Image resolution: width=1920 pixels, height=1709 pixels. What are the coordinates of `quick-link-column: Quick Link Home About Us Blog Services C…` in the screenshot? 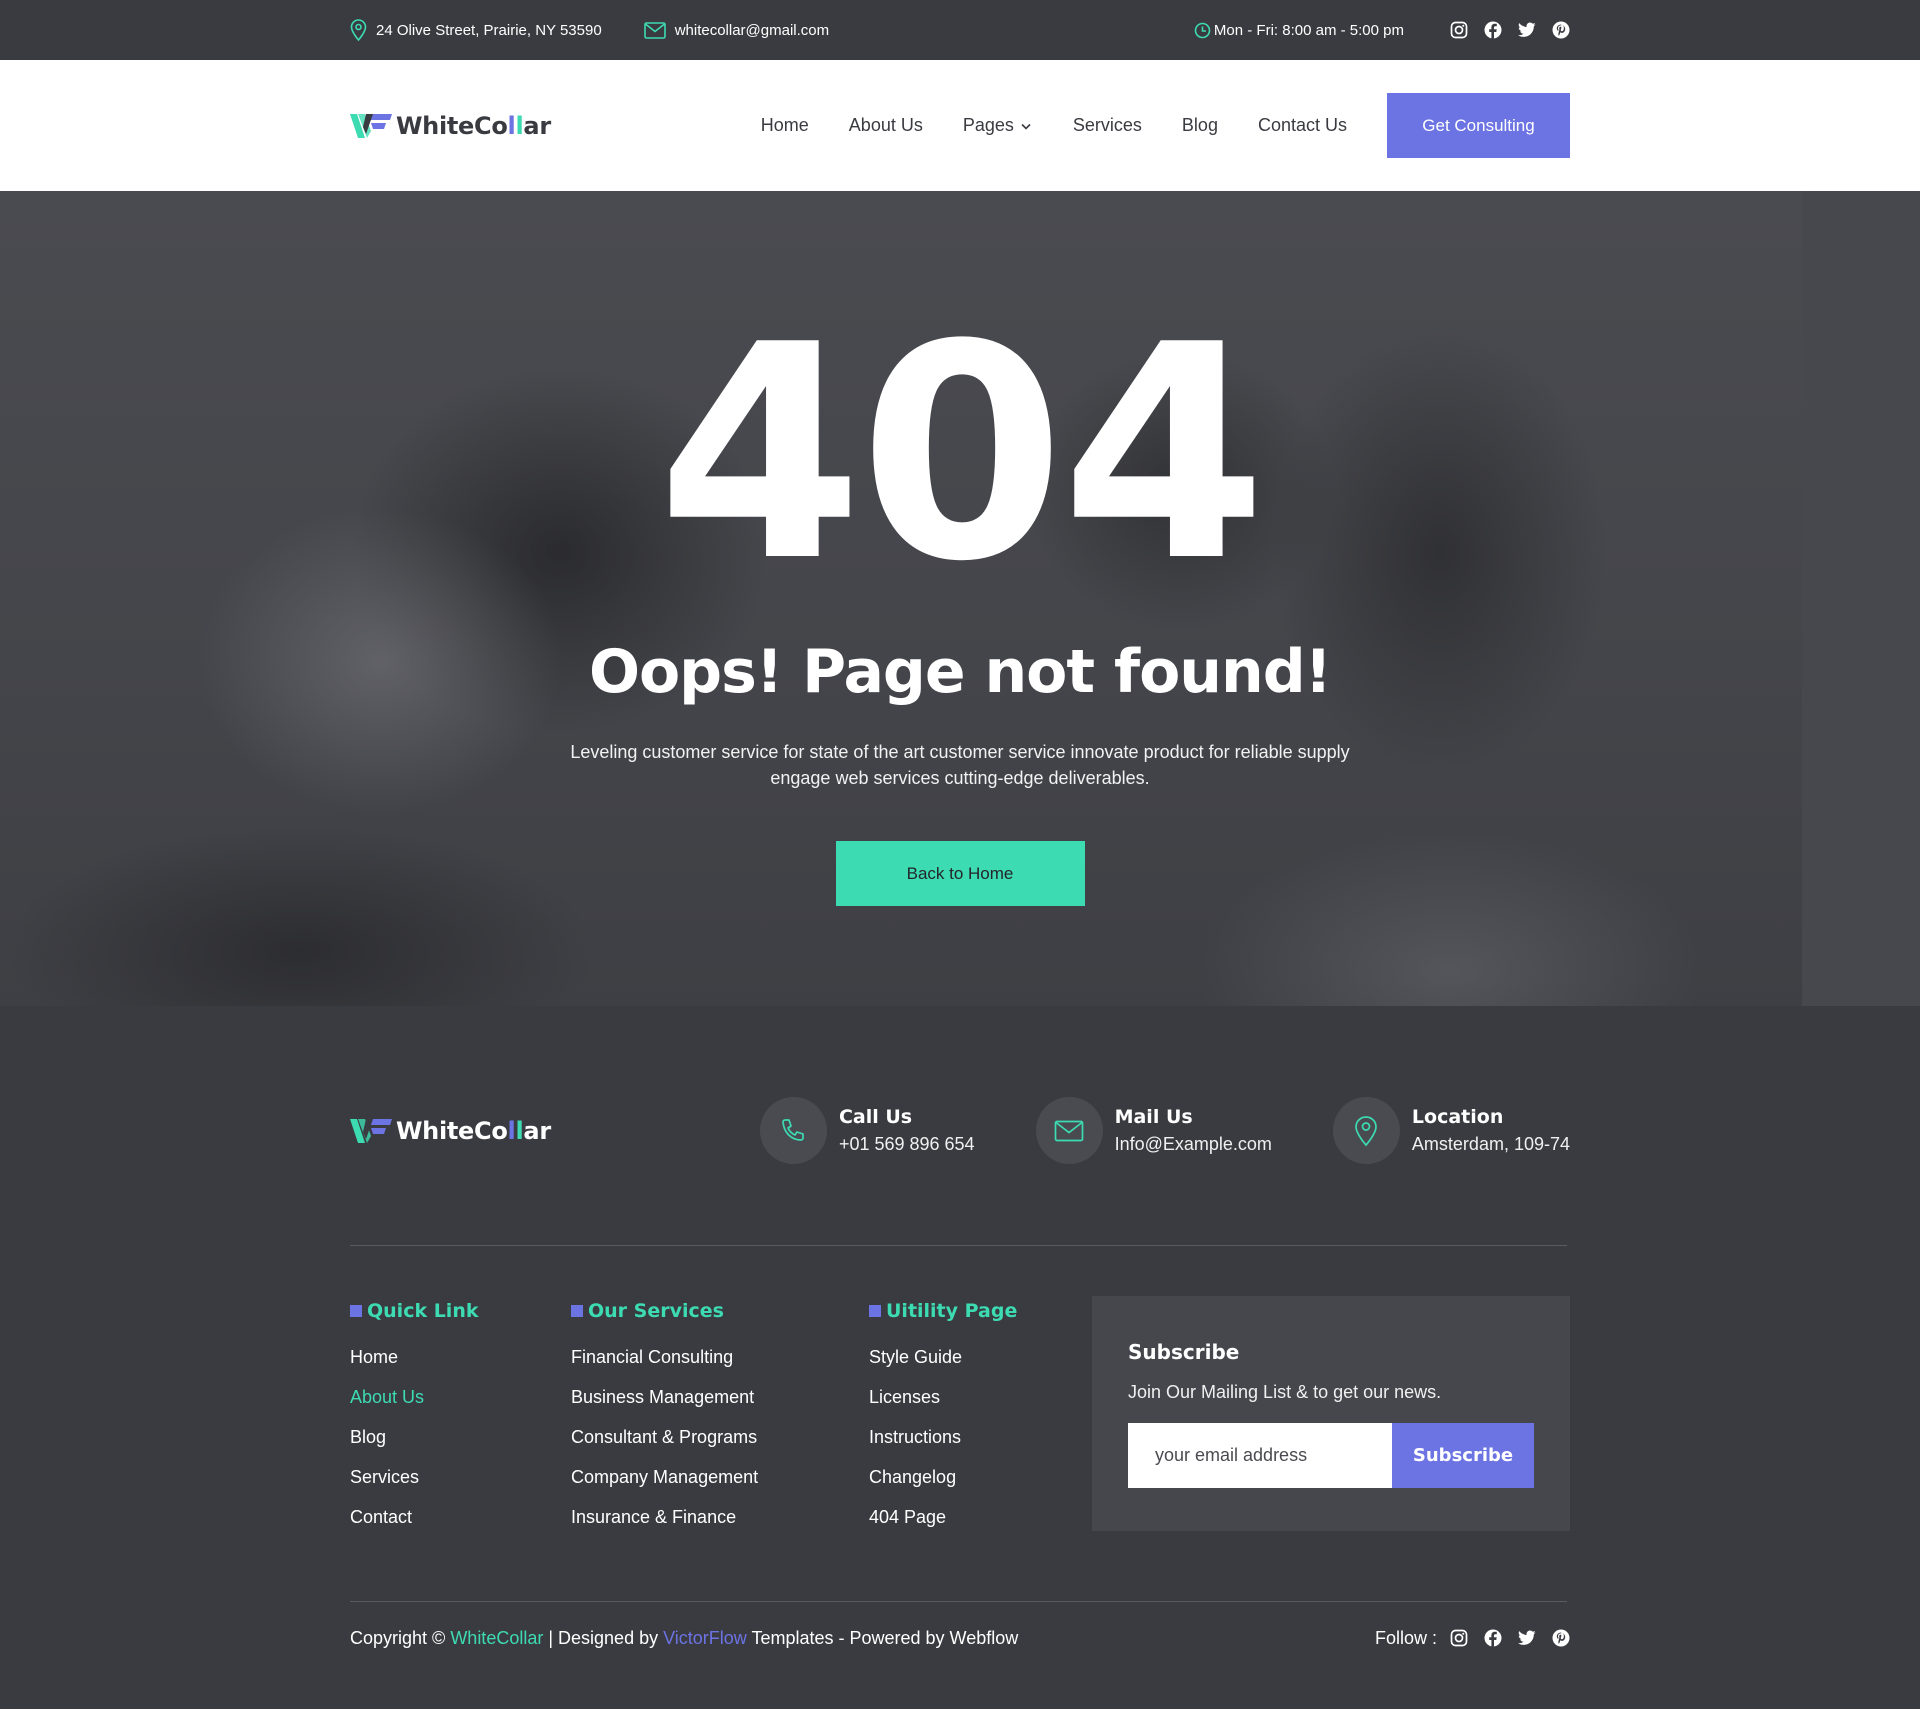 It's located at (460, 1420).